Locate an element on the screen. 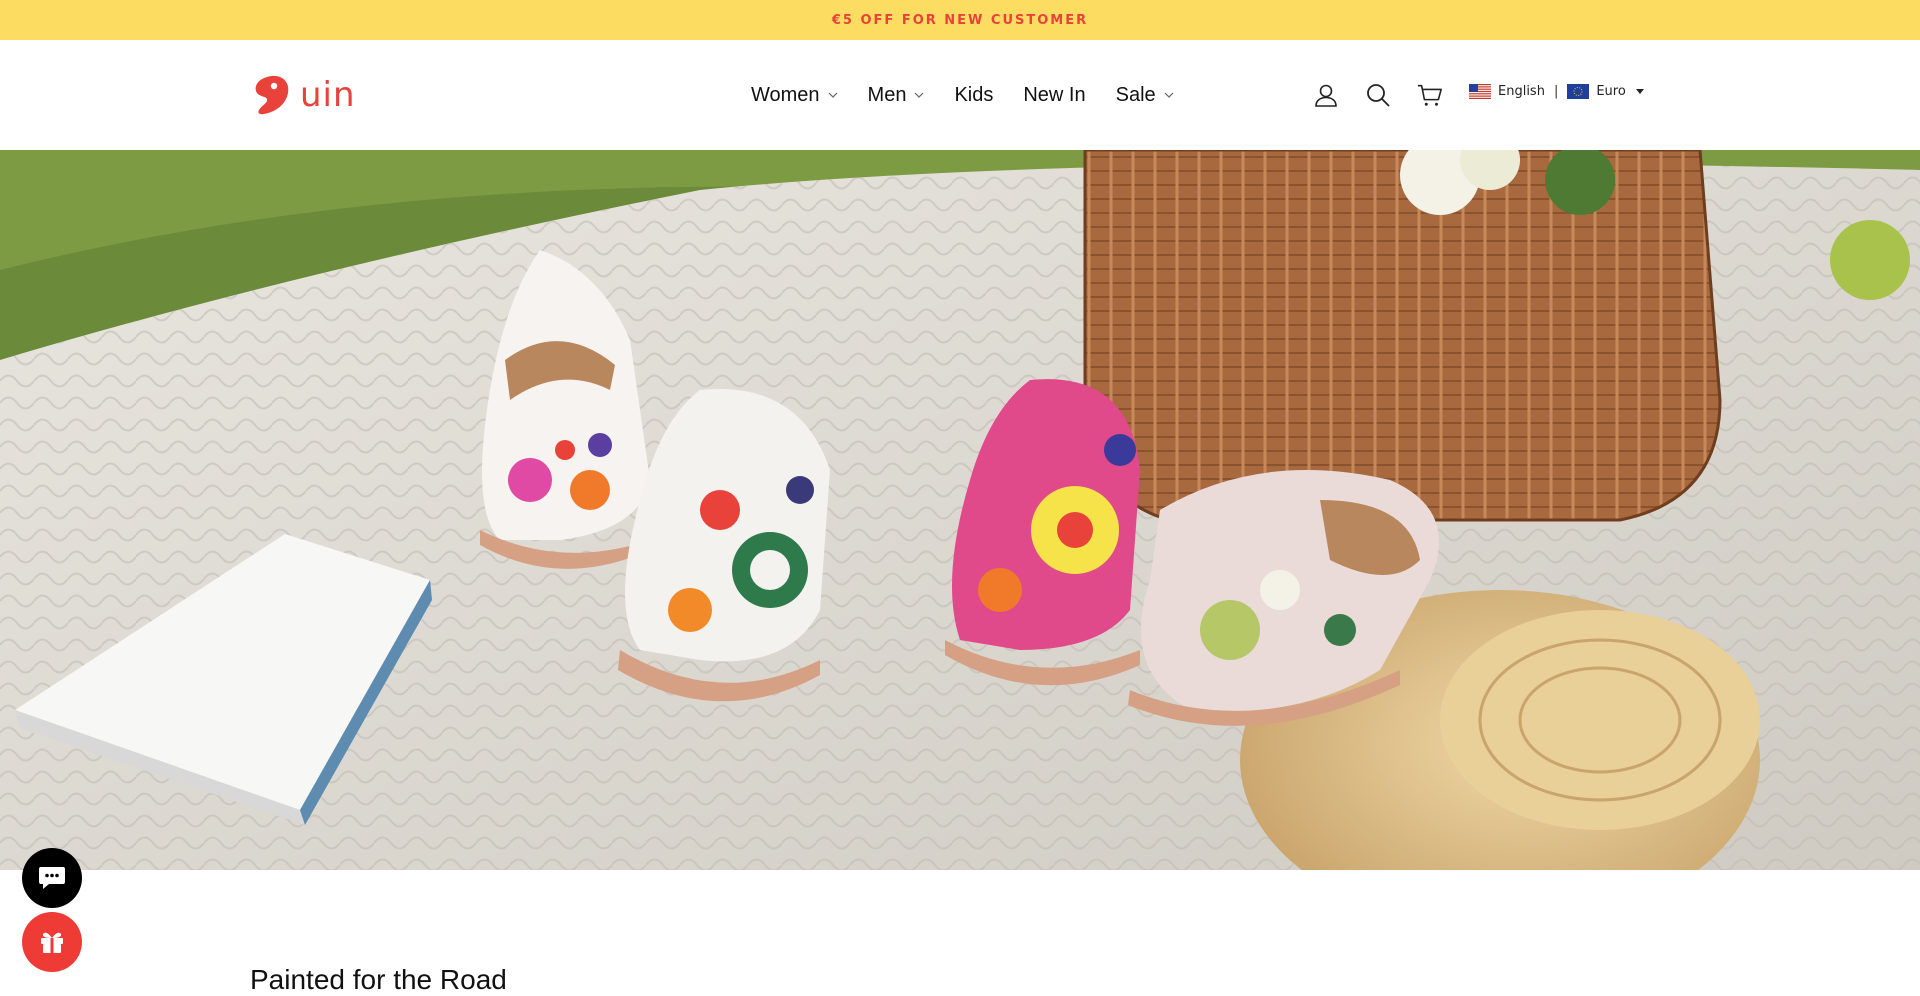 The image size is (1920, 996). us-flag-icon is located at coordinates (1480, 91).